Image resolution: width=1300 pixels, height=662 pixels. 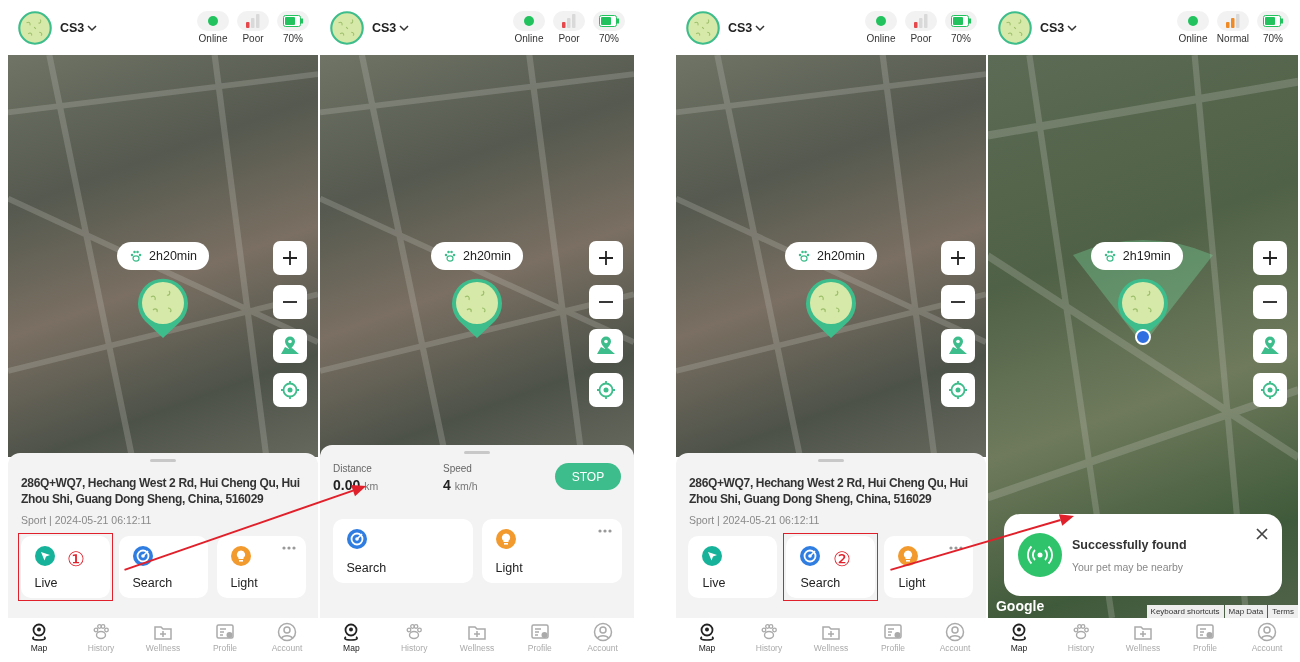 What do you see at coordinates (1246, 611) in the screenshot?
I see `map-attribution-link: Map Data` at bounding box center [1246, 611].